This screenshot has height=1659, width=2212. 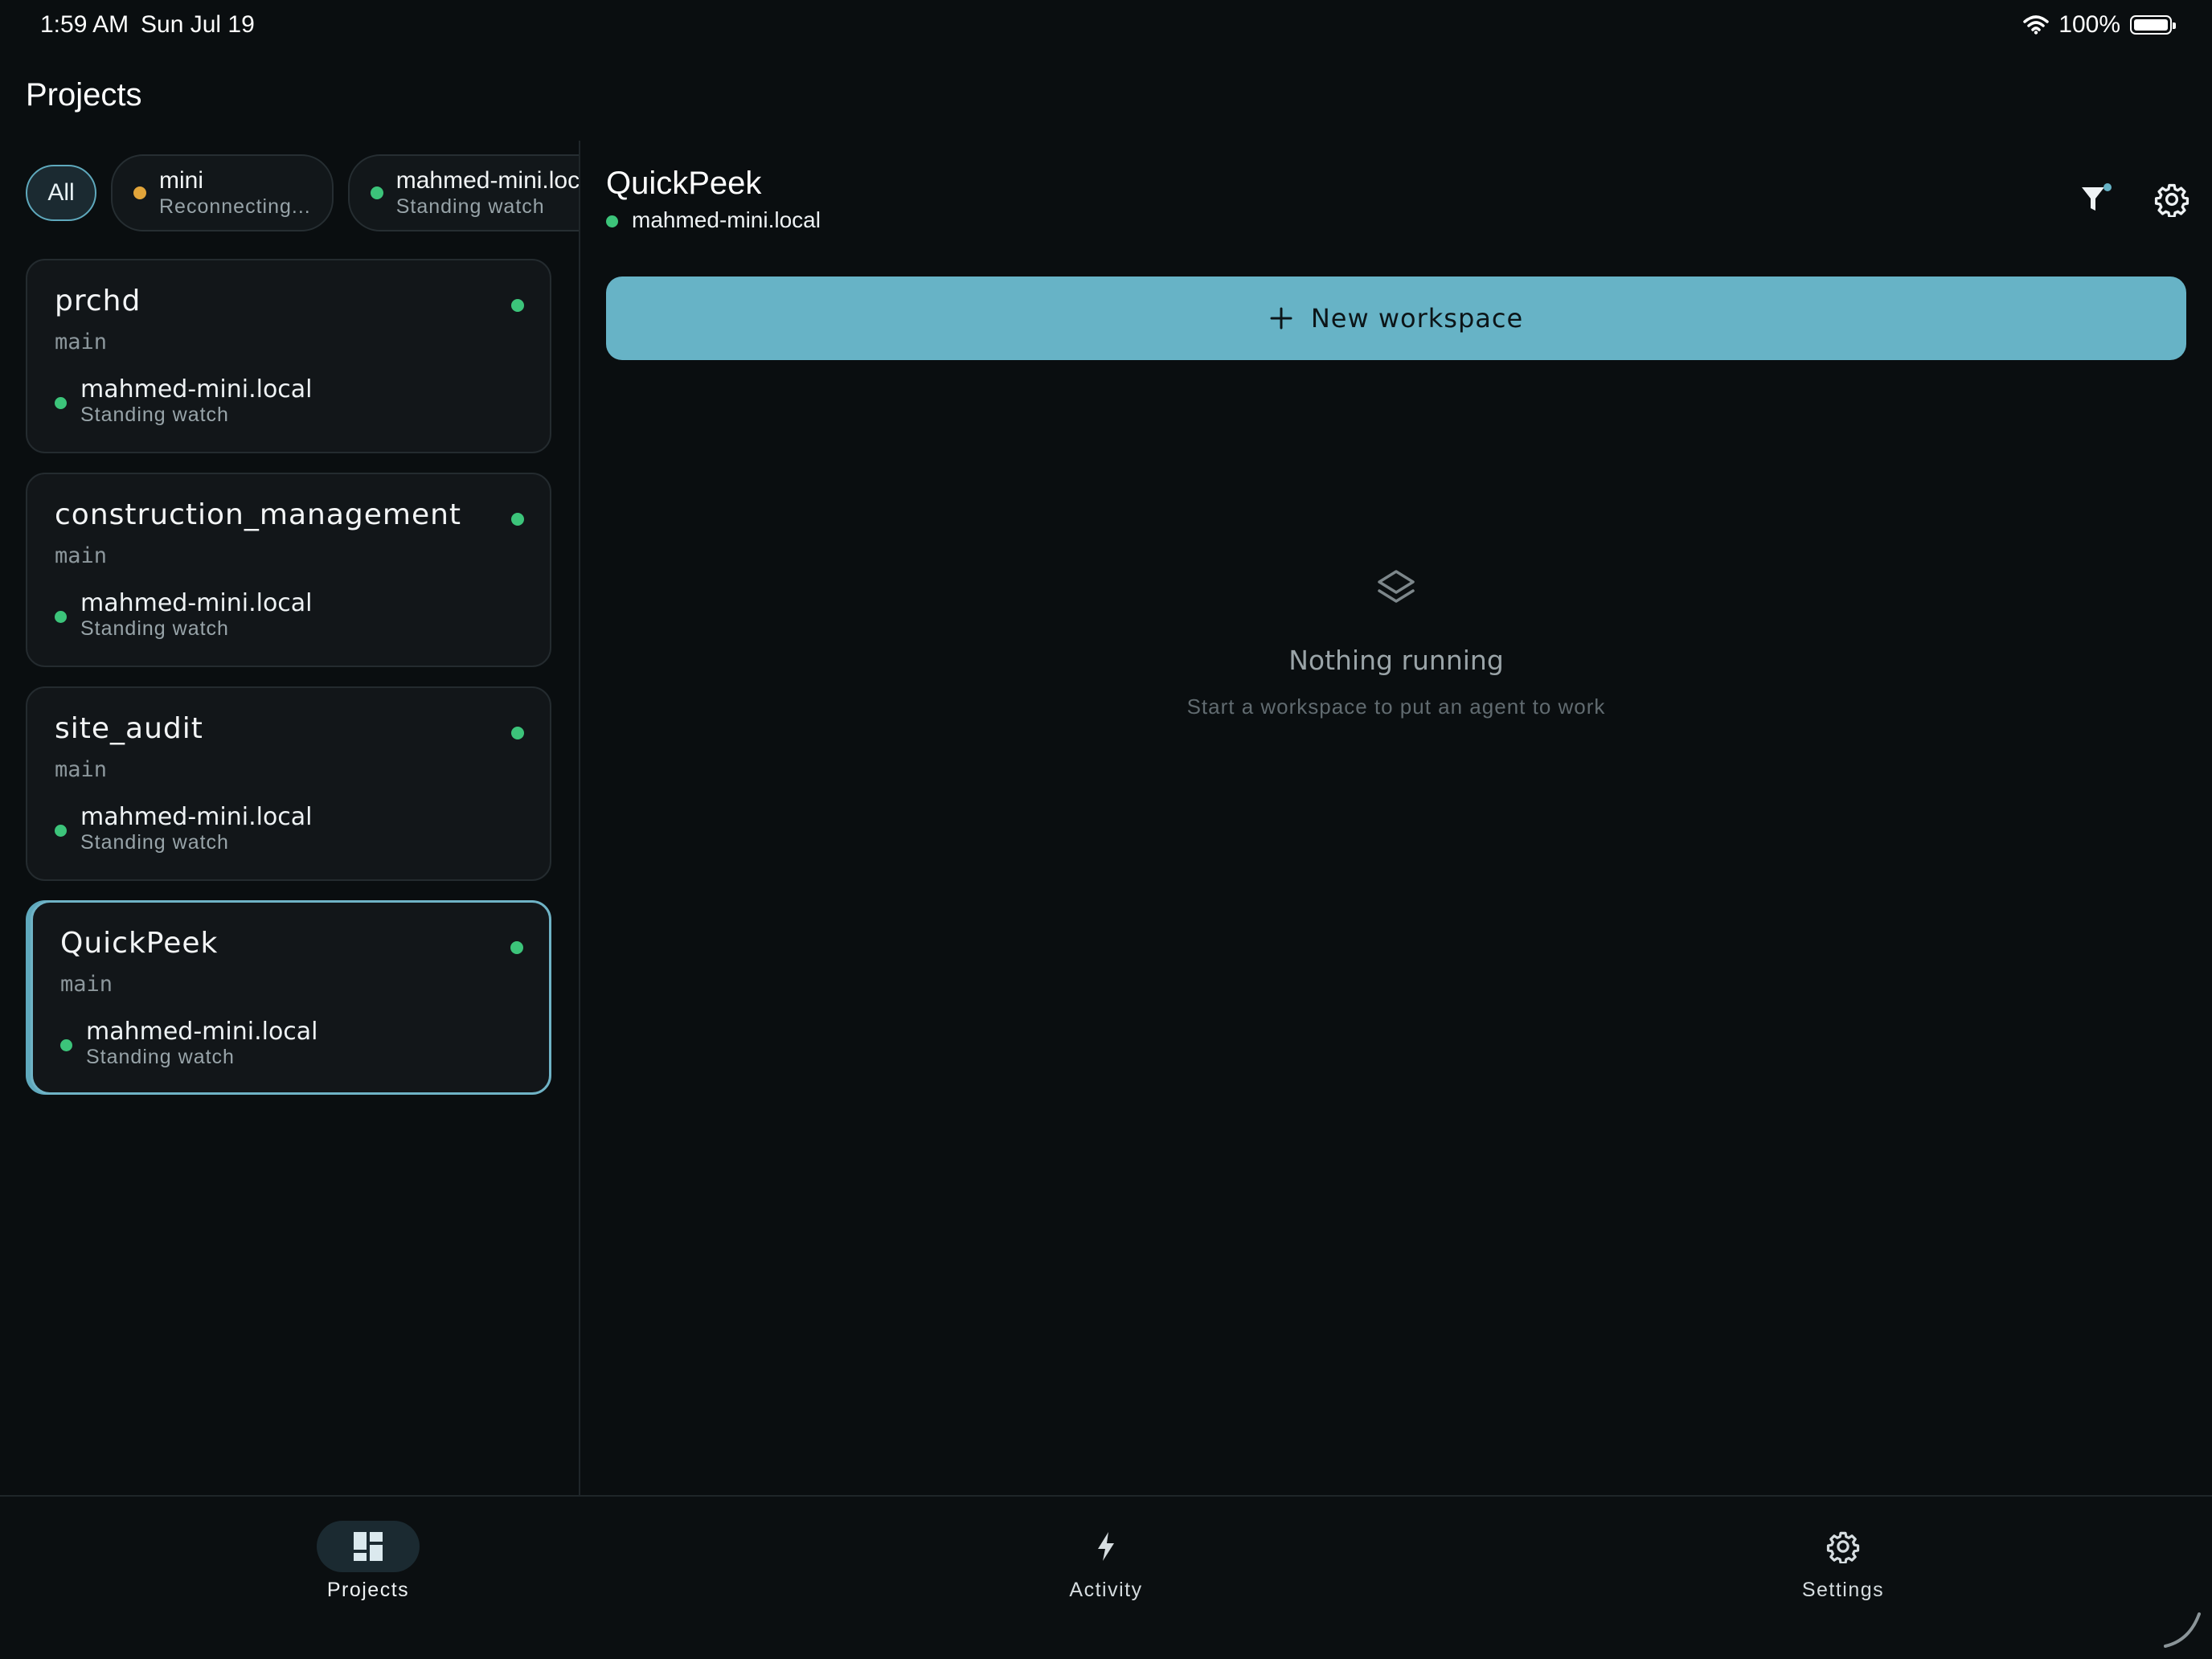 I want to click on resize-handle-icon, so click(x=2182, y=1630).